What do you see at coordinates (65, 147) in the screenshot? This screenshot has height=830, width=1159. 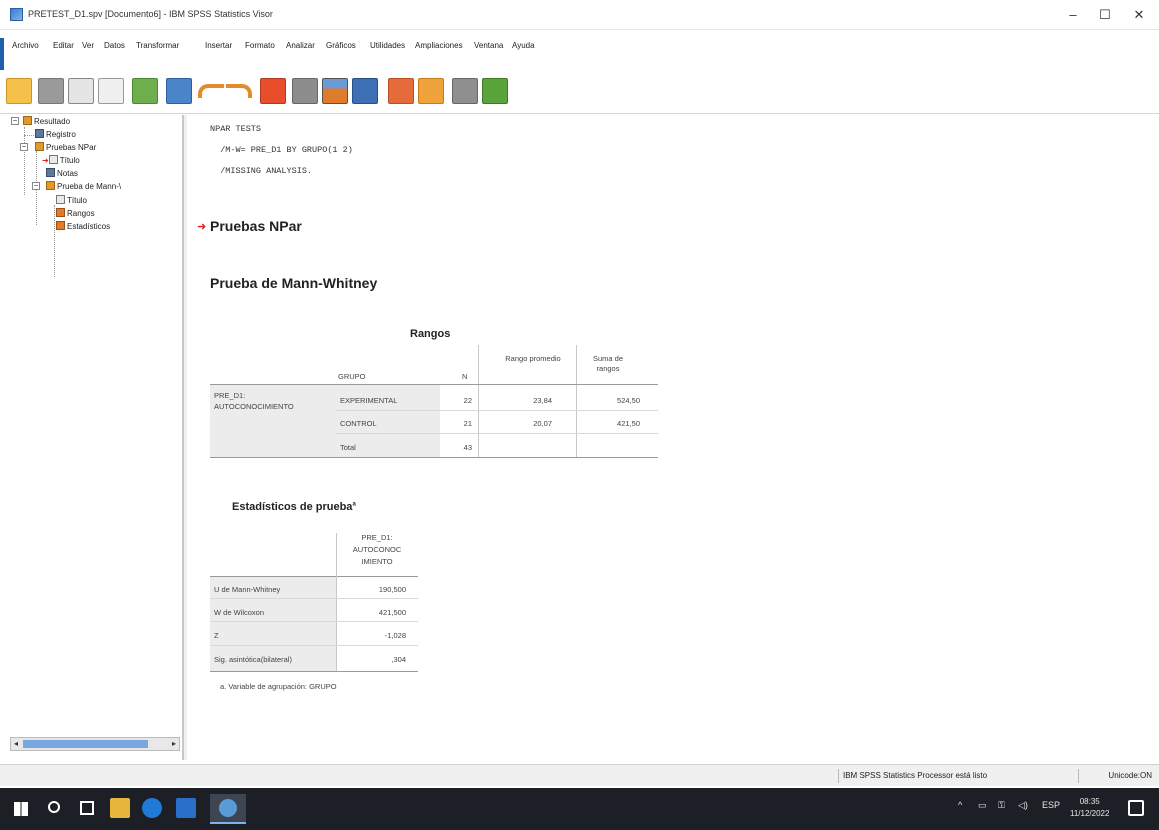 I see `tree-item-pruebas-npar: Pruebas NPar` at bounding box center [65, 147].